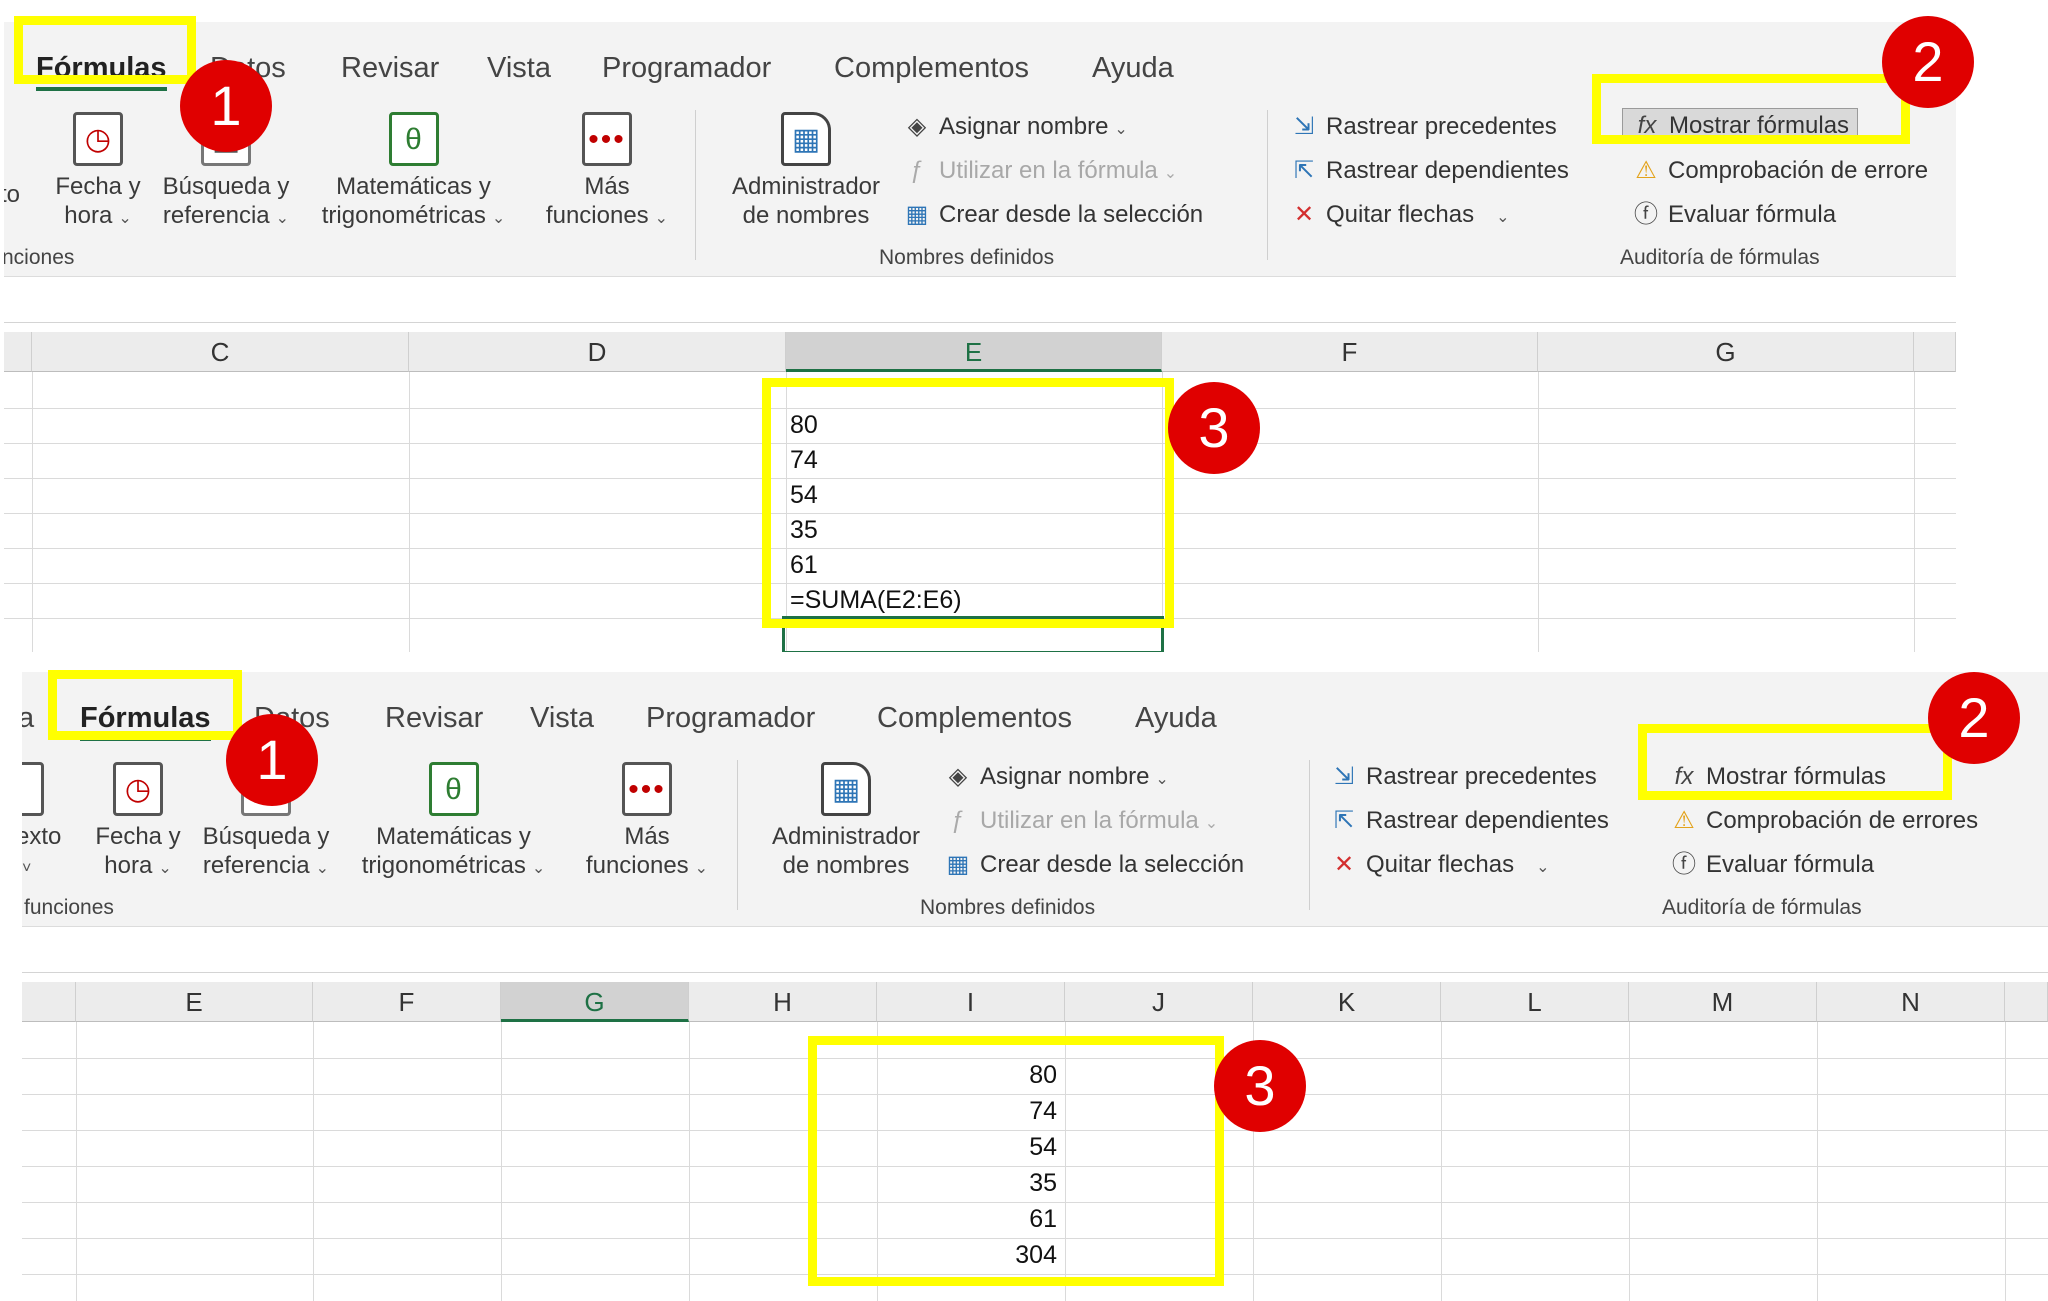 The width and height of the screenshot is (2048, 1301). I want to click on step-badge-1-bottom: 1, so click(272, 760).